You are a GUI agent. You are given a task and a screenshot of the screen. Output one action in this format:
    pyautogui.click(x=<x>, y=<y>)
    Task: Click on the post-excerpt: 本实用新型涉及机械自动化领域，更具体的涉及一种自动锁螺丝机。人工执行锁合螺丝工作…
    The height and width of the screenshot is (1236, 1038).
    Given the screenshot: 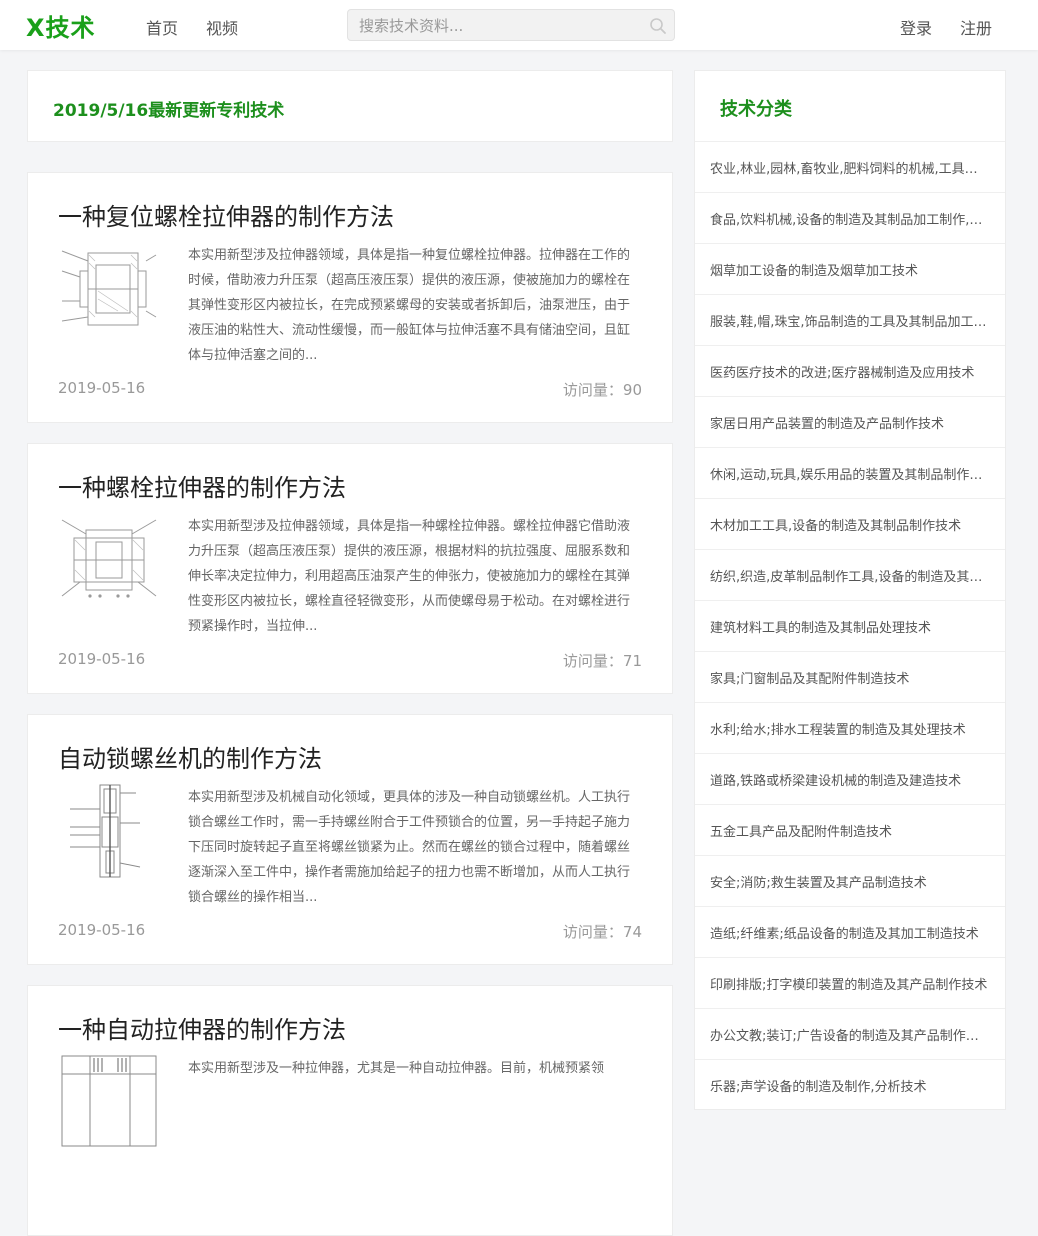 What is the action you would take?
    pyautogui.click(x=409, y=847)
    